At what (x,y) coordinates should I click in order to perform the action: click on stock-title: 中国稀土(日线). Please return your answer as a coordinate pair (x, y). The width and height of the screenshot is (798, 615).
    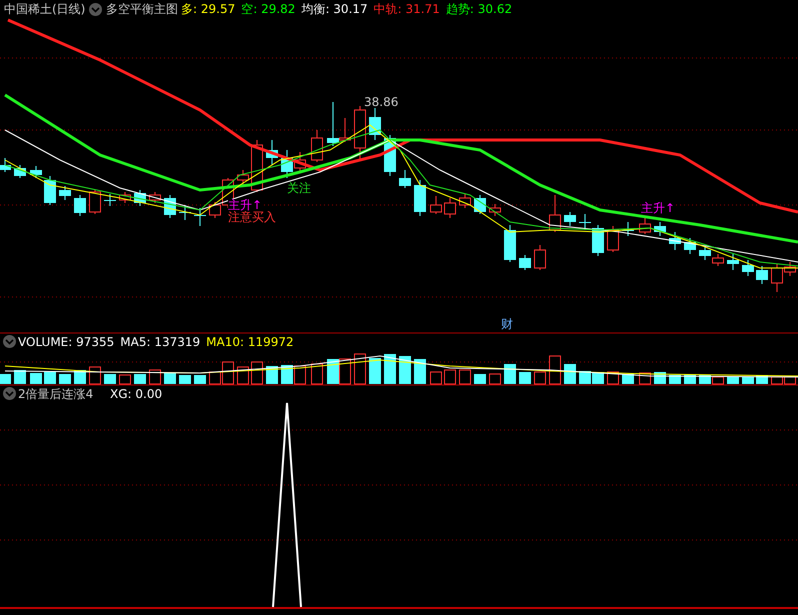
    Looking at the image, I should click on (45, 9).